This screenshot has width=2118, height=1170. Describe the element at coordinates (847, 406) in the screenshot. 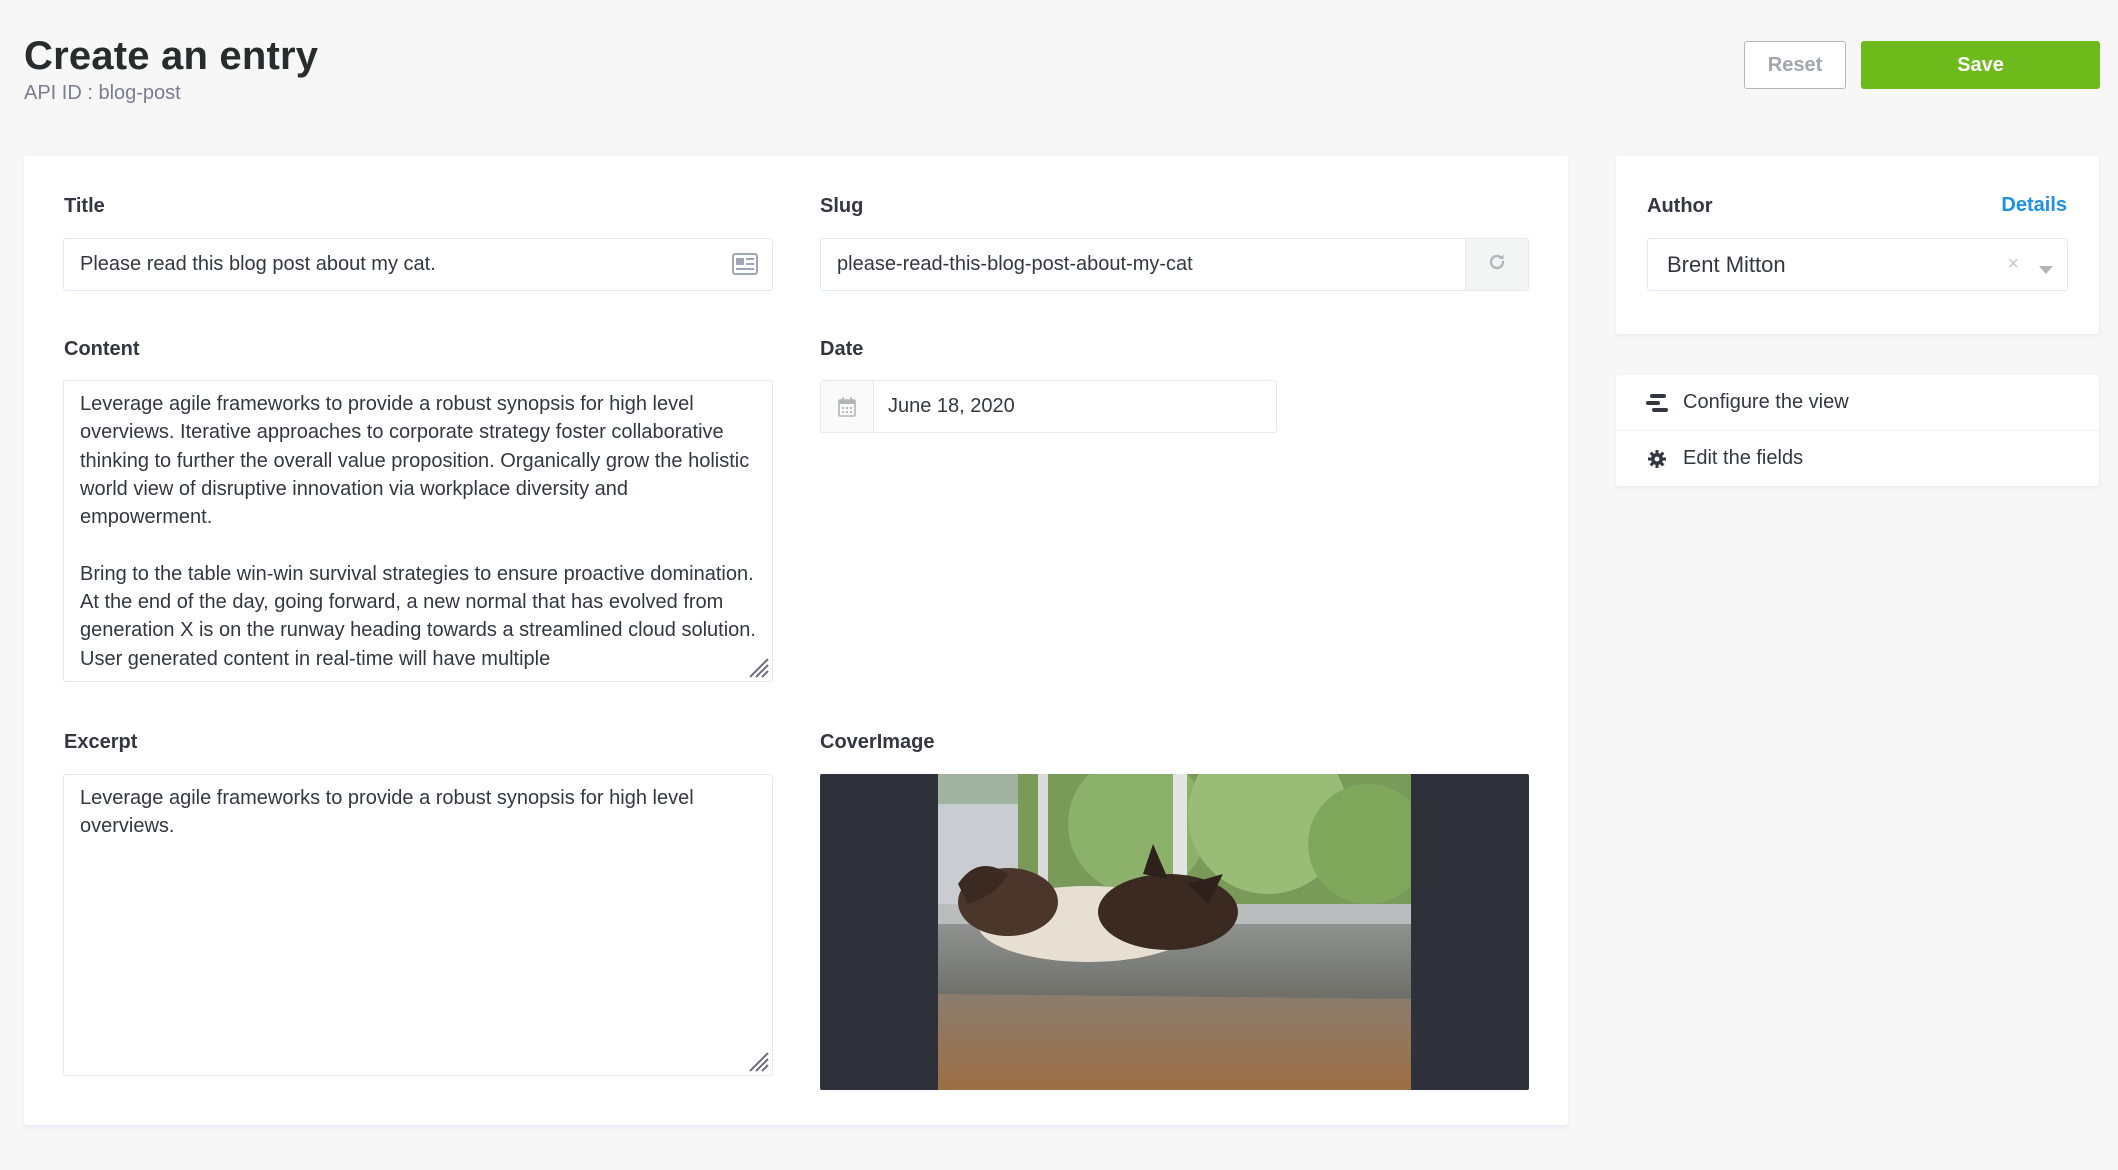

I see `calendar-icon` at that location.